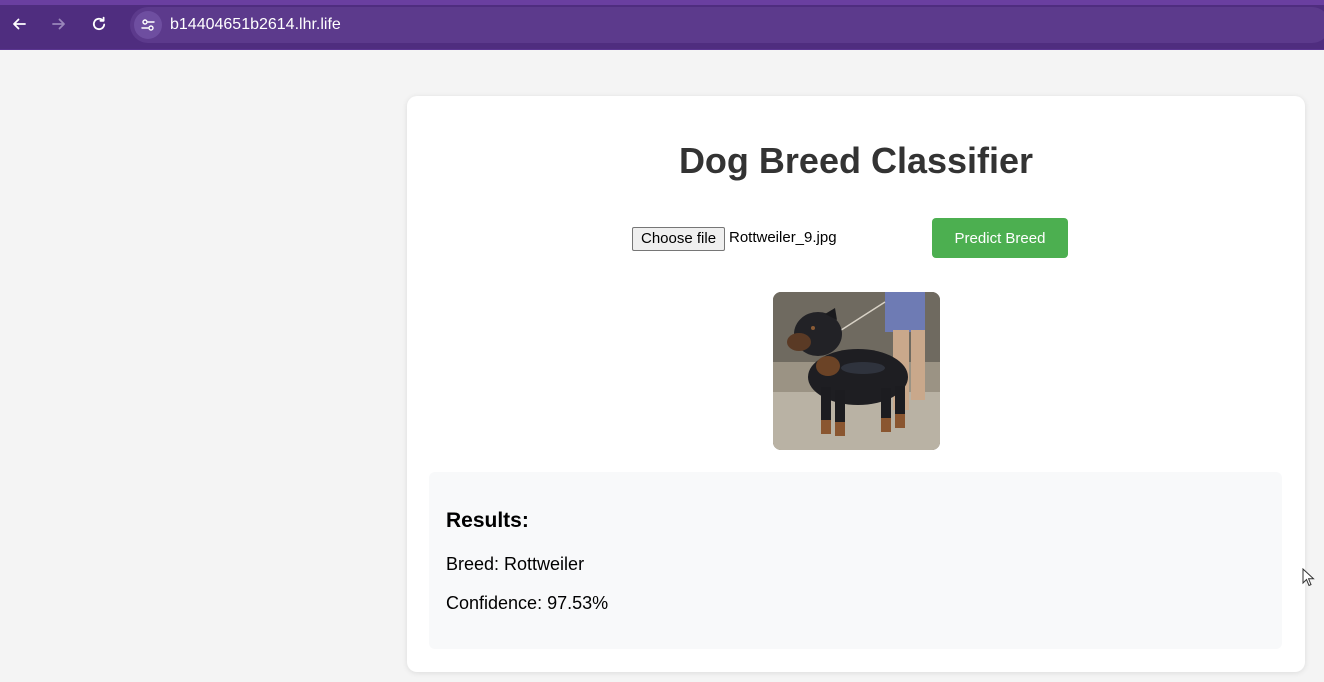 This screenshot has height=682, width=1324. I want to click on back-button, so click(19, 24).